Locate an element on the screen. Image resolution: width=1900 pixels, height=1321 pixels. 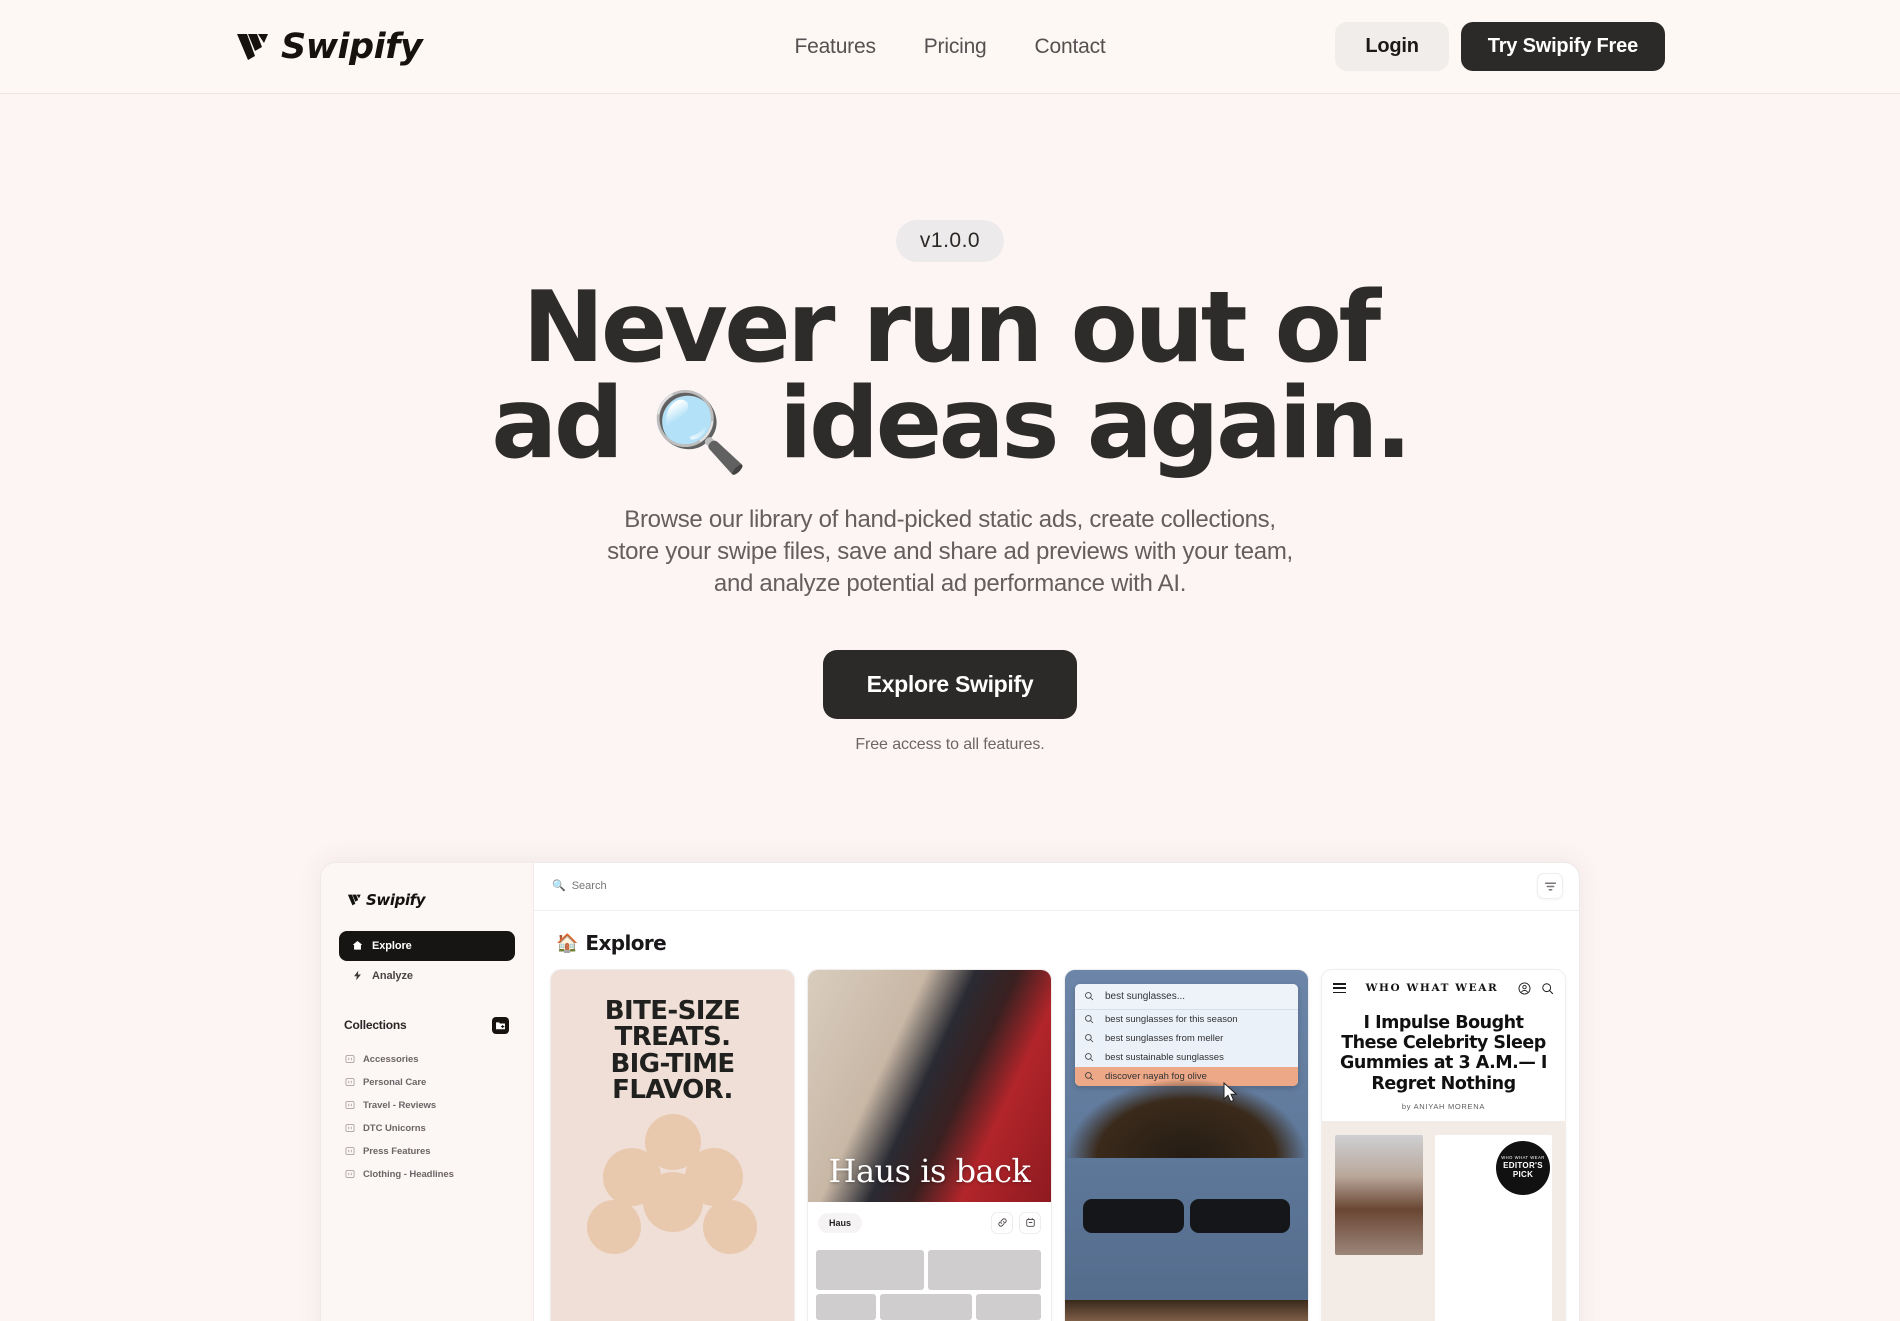
swipify-logo-icon-small is located at coordinates (354, 900).